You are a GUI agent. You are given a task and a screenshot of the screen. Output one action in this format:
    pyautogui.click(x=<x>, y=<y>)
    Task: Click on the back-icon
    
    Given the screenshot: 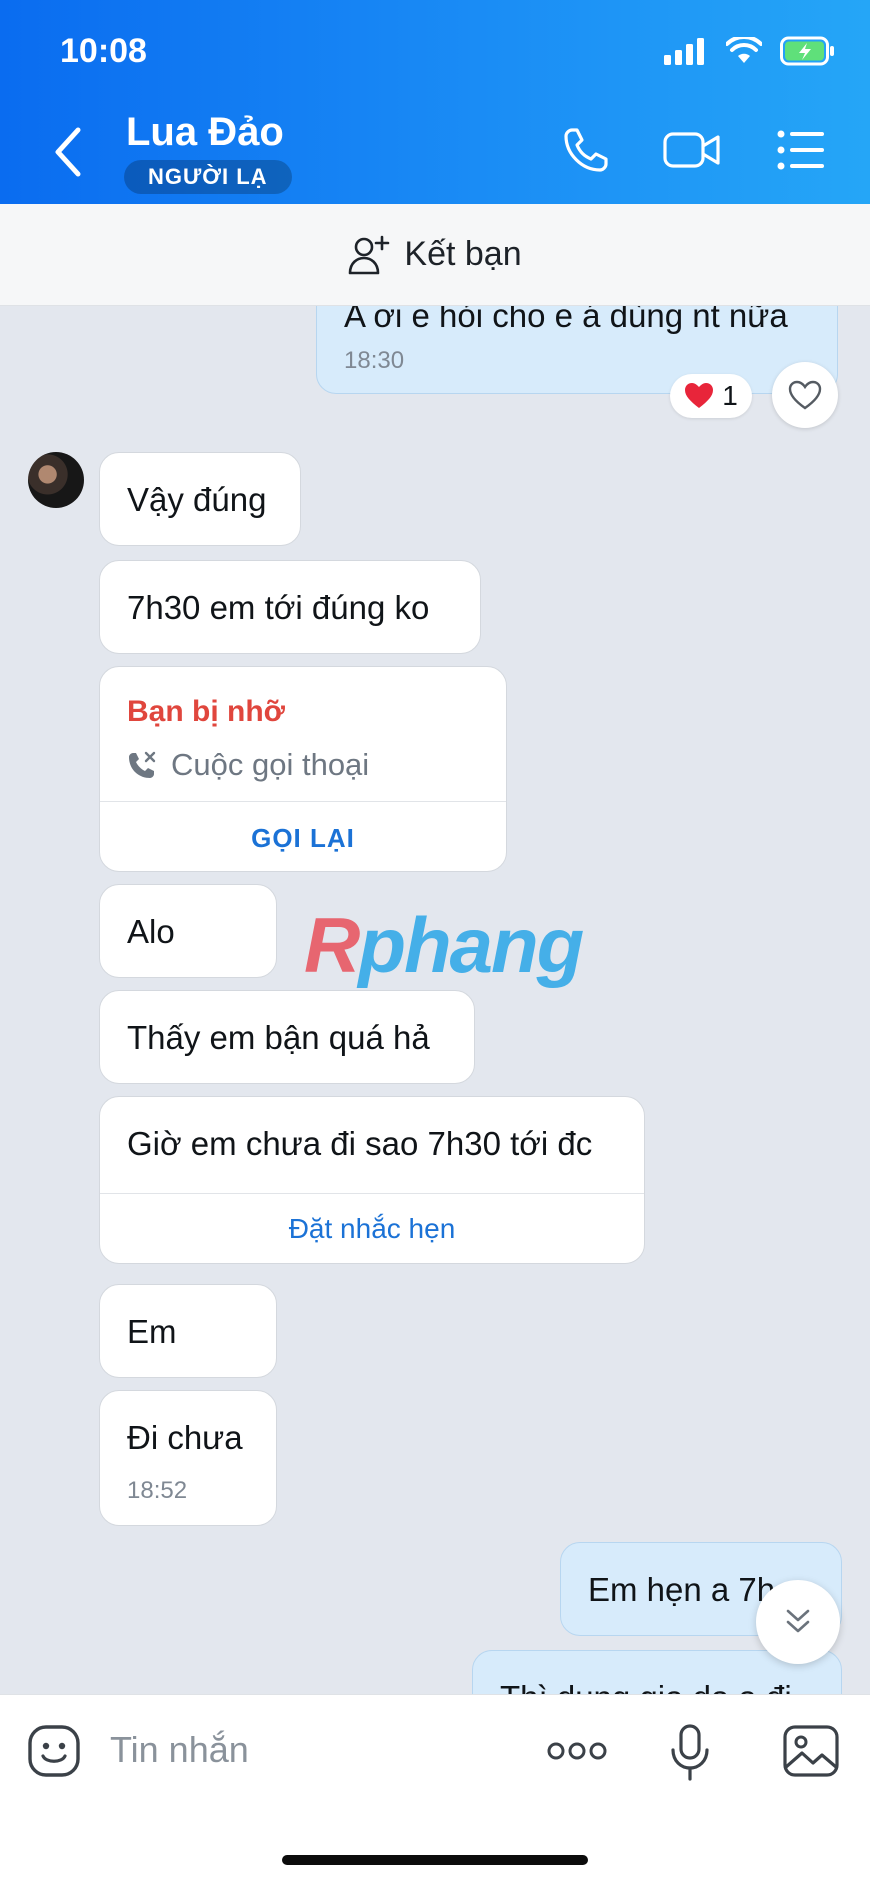 What is the action you would take?
    pyautogui.click(x=68, y=152)
    